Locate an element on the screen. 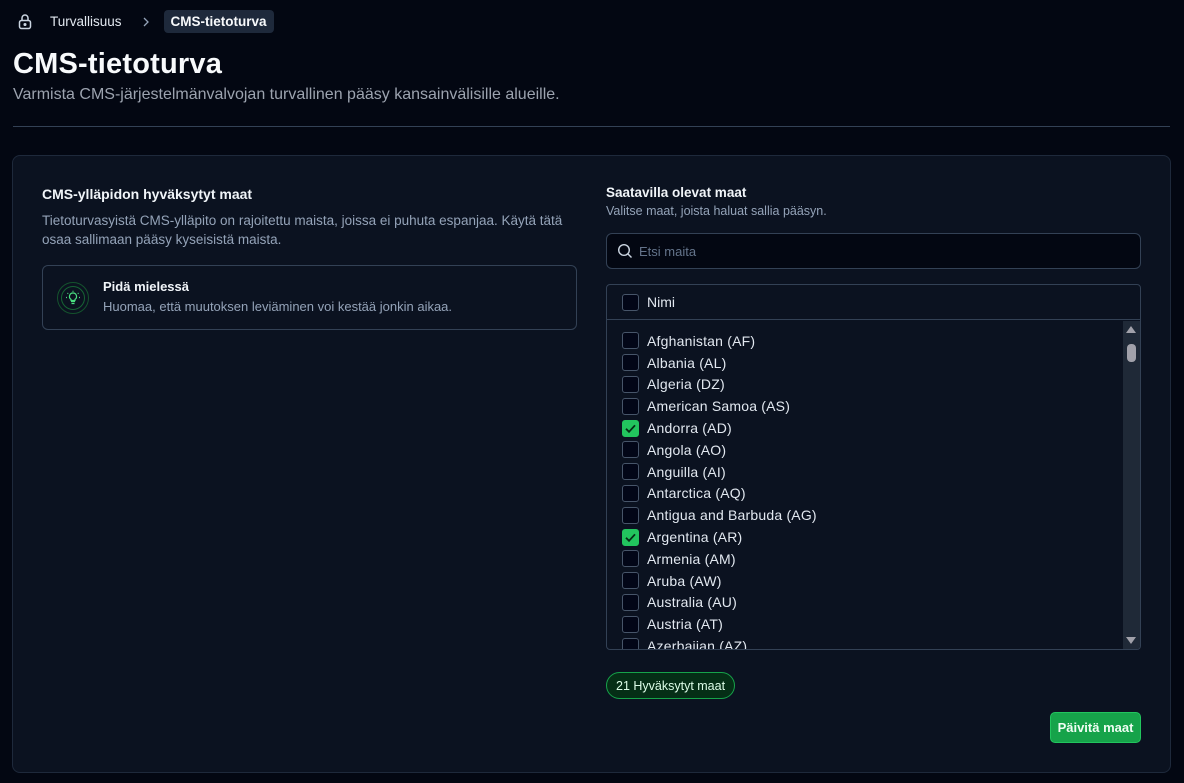 The image size is (1184, 783). search-icon is located at coordinates (625, 251).